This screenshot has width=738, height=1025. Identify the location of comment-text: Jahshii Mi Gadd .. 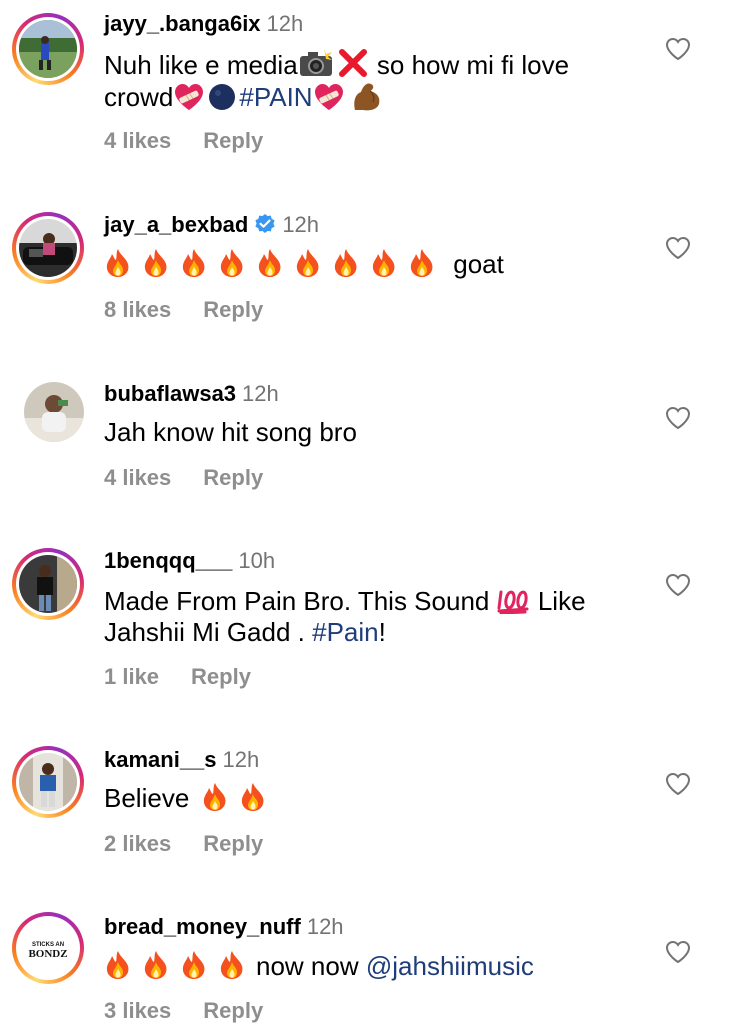
(204, 632).